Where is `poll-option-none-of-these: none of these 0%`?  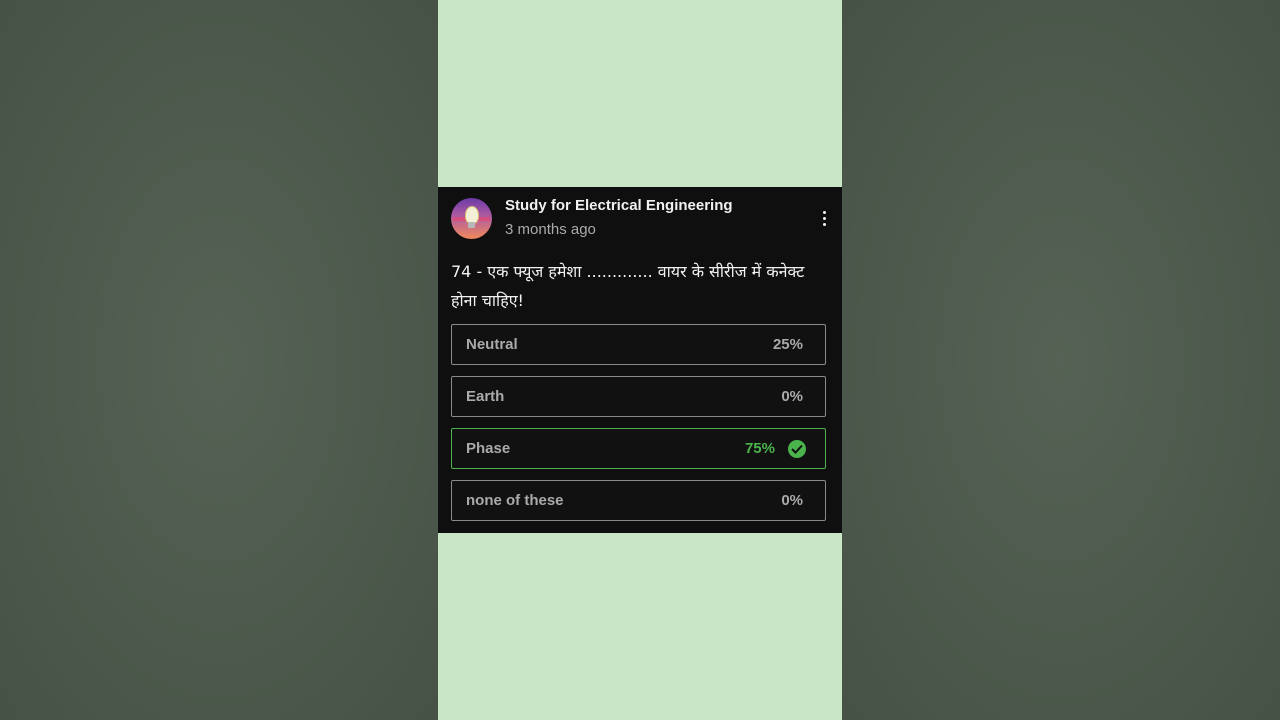 poll-option-none-of-these: none of these 0% is located at coordinates (638, 500).